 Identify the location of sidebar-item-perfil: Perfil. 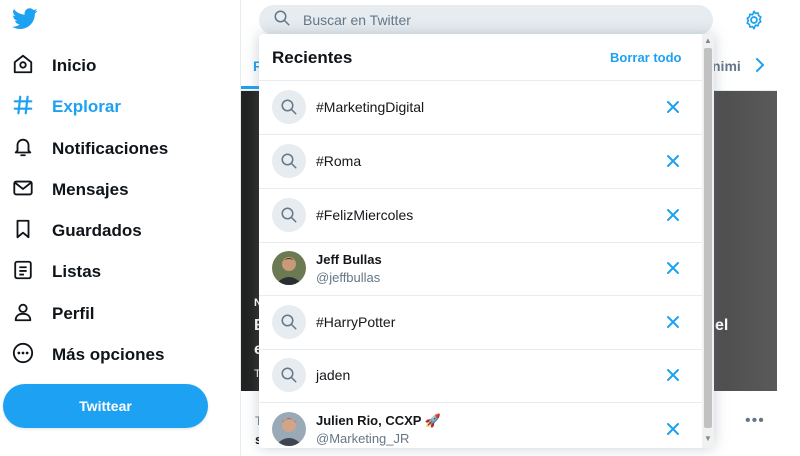
(53, 314).